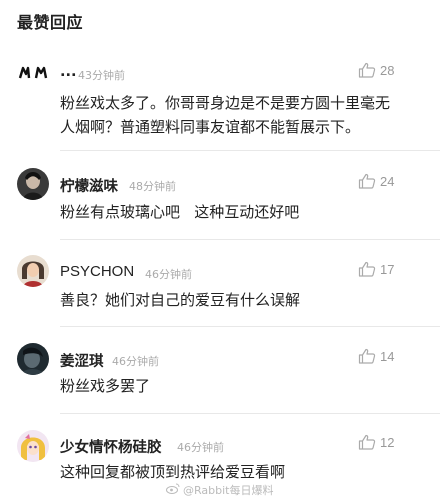  I want to click on like-count: 17, so click(387, 269).